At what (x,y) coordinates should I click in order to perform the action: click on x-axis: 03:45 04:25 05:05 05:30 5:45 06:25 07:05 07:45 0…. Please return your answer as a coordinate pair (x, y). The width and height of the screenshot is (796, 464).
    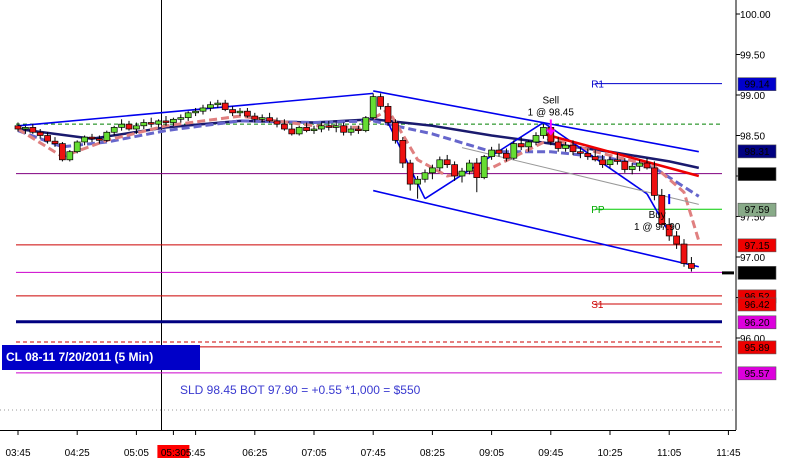
    Looking at the image, I should click on (370, 444).